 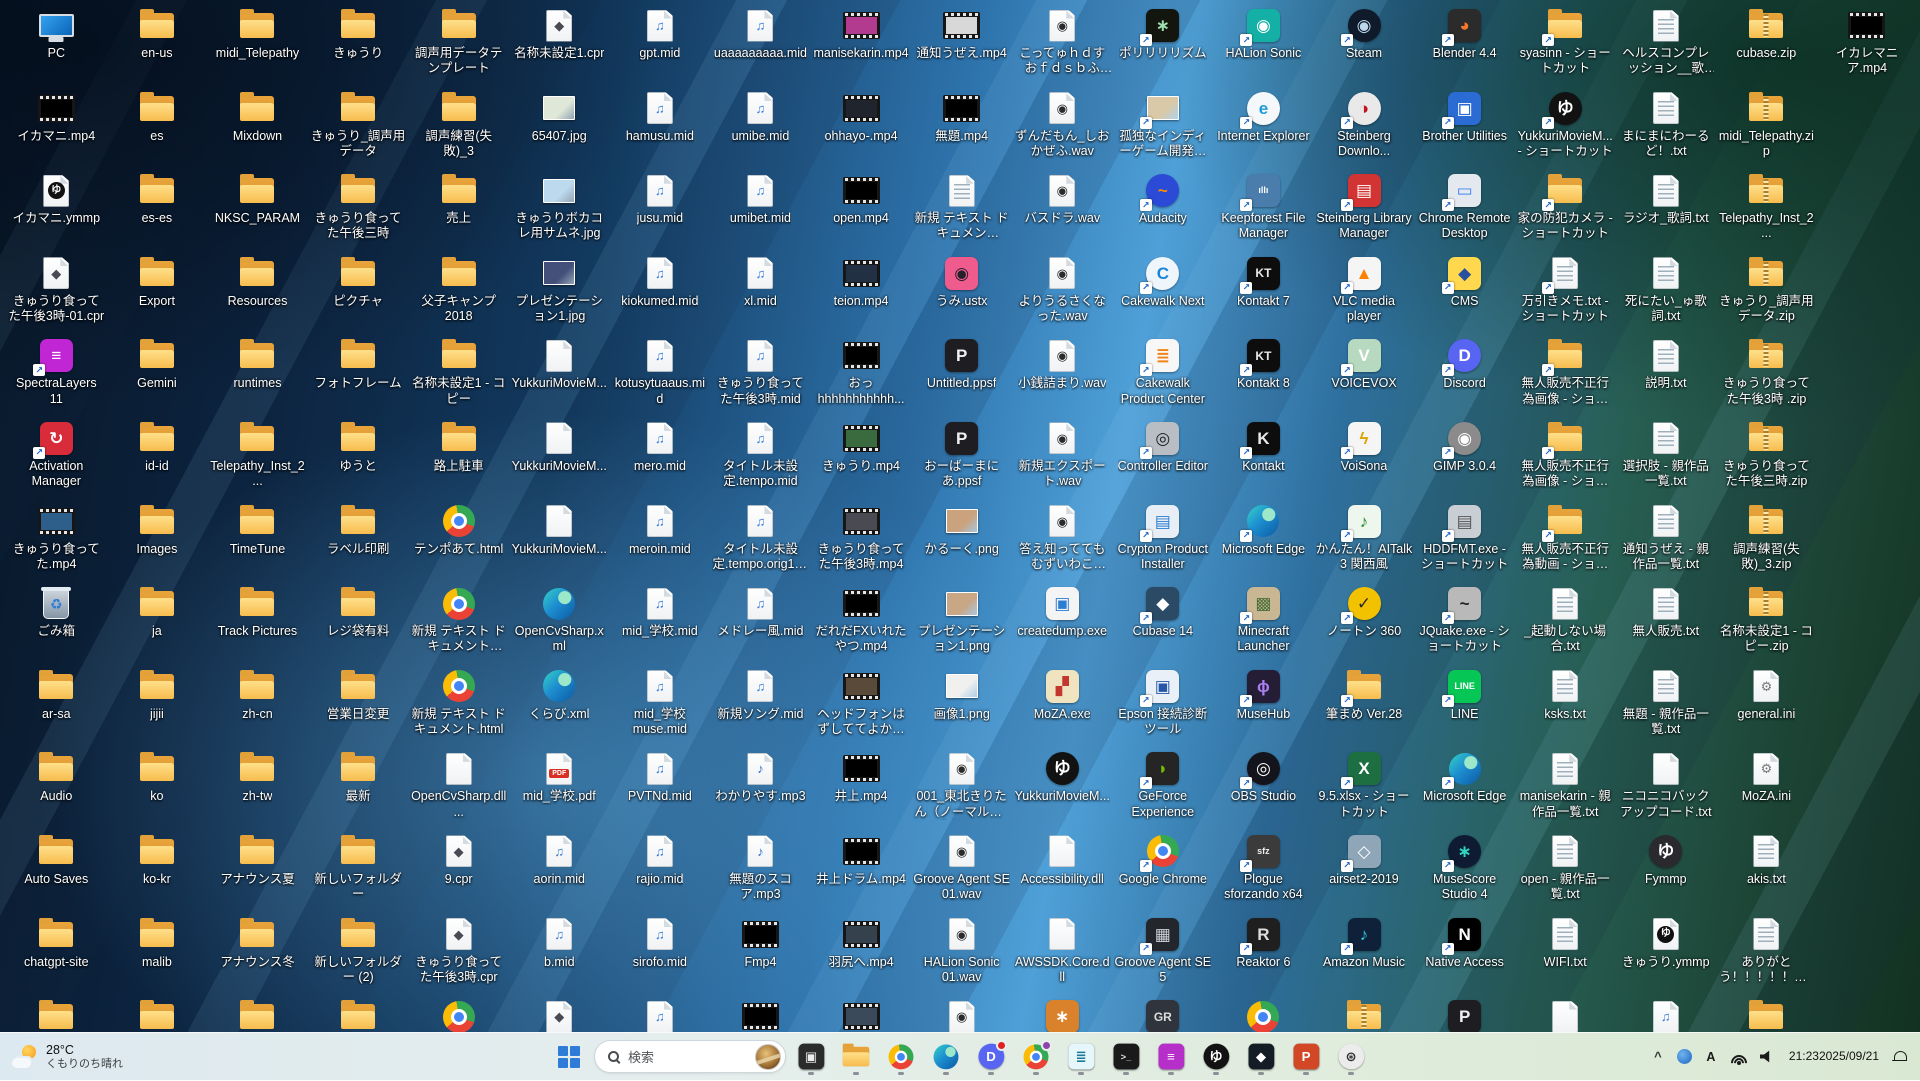 What do you see at coordinates (56, 373) in the screenshot?
I see `desktop-icon: ≡↗SpectraLayers 11` at bounding box center [56, 373].